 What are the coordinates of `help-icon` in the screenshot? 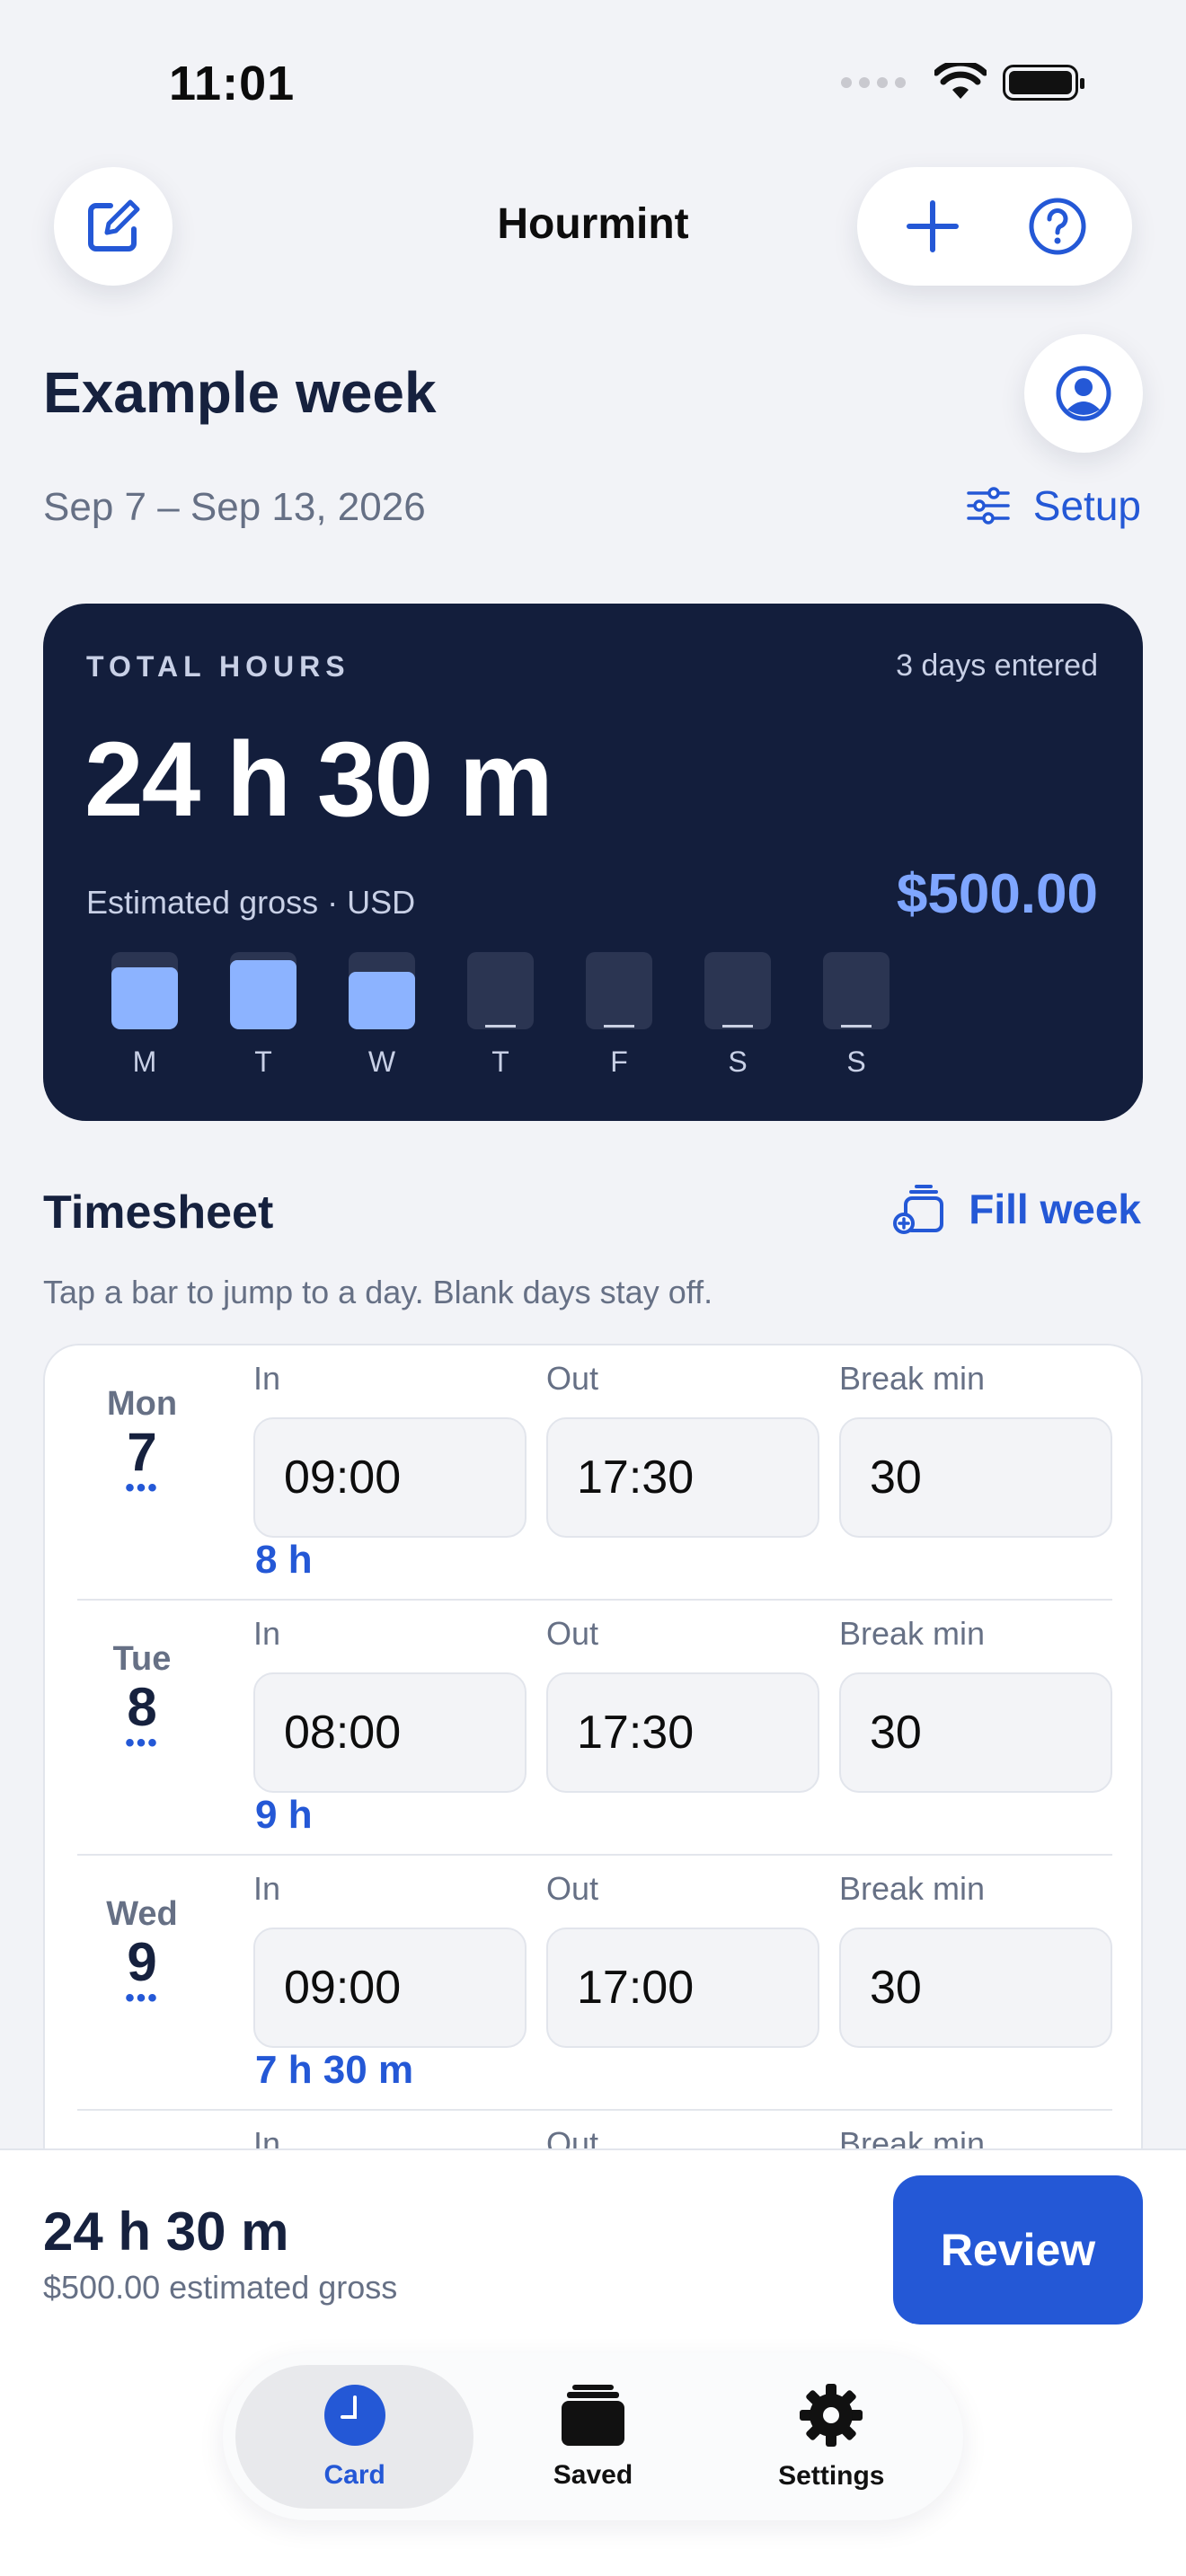 It's located at (1057, 226).